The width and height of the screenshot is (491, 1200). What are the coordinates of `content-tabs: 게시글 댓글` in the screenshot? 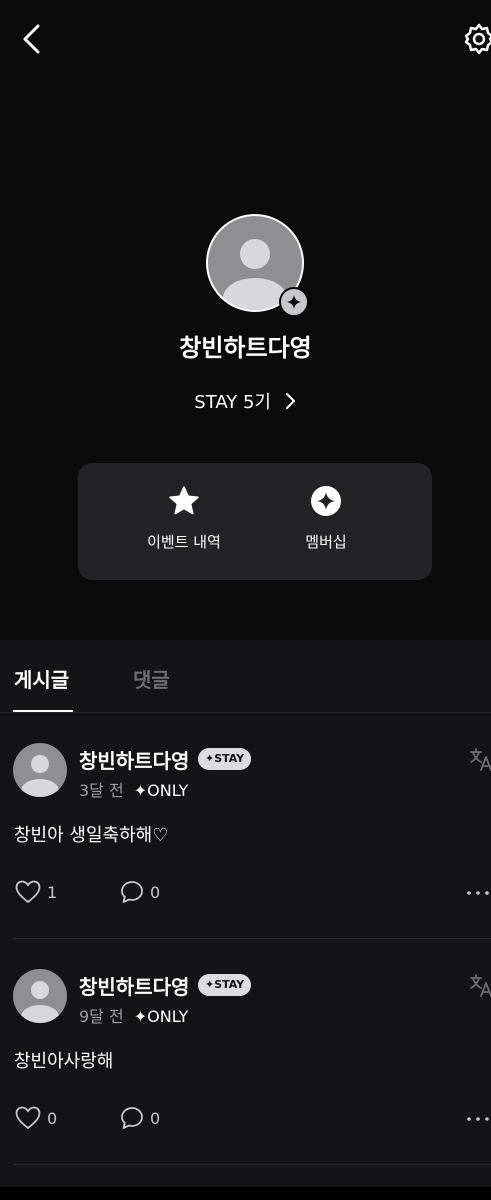 It's located at (245, 676).